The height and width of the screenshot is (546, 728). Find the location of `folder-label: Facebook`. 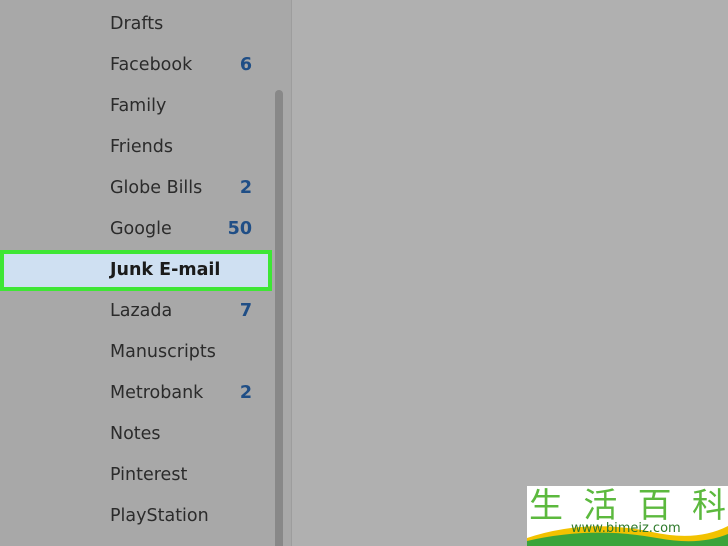

folder-label: Facebook is located at coordinates (151, 65).